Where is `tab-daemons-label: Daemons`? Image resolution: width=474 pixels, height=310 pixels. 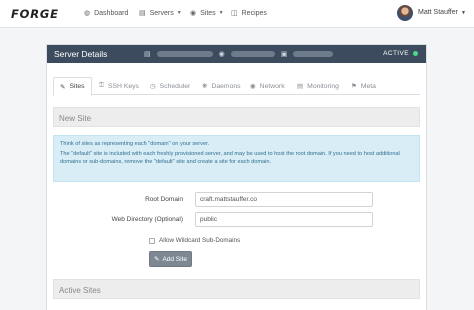
tab-daemons-label: Daemons is located at coordinates (226, 86).